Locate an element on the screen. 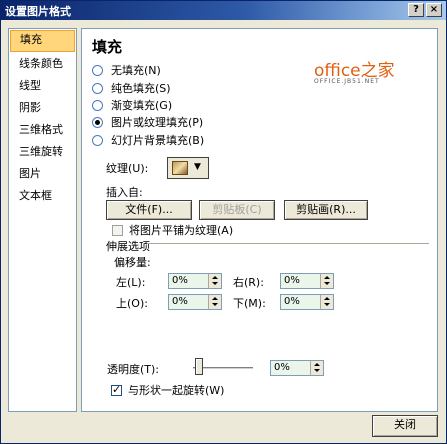 The image size is (447, 444). nav-item-picture: 图片 is located at coordinates (42, 174).